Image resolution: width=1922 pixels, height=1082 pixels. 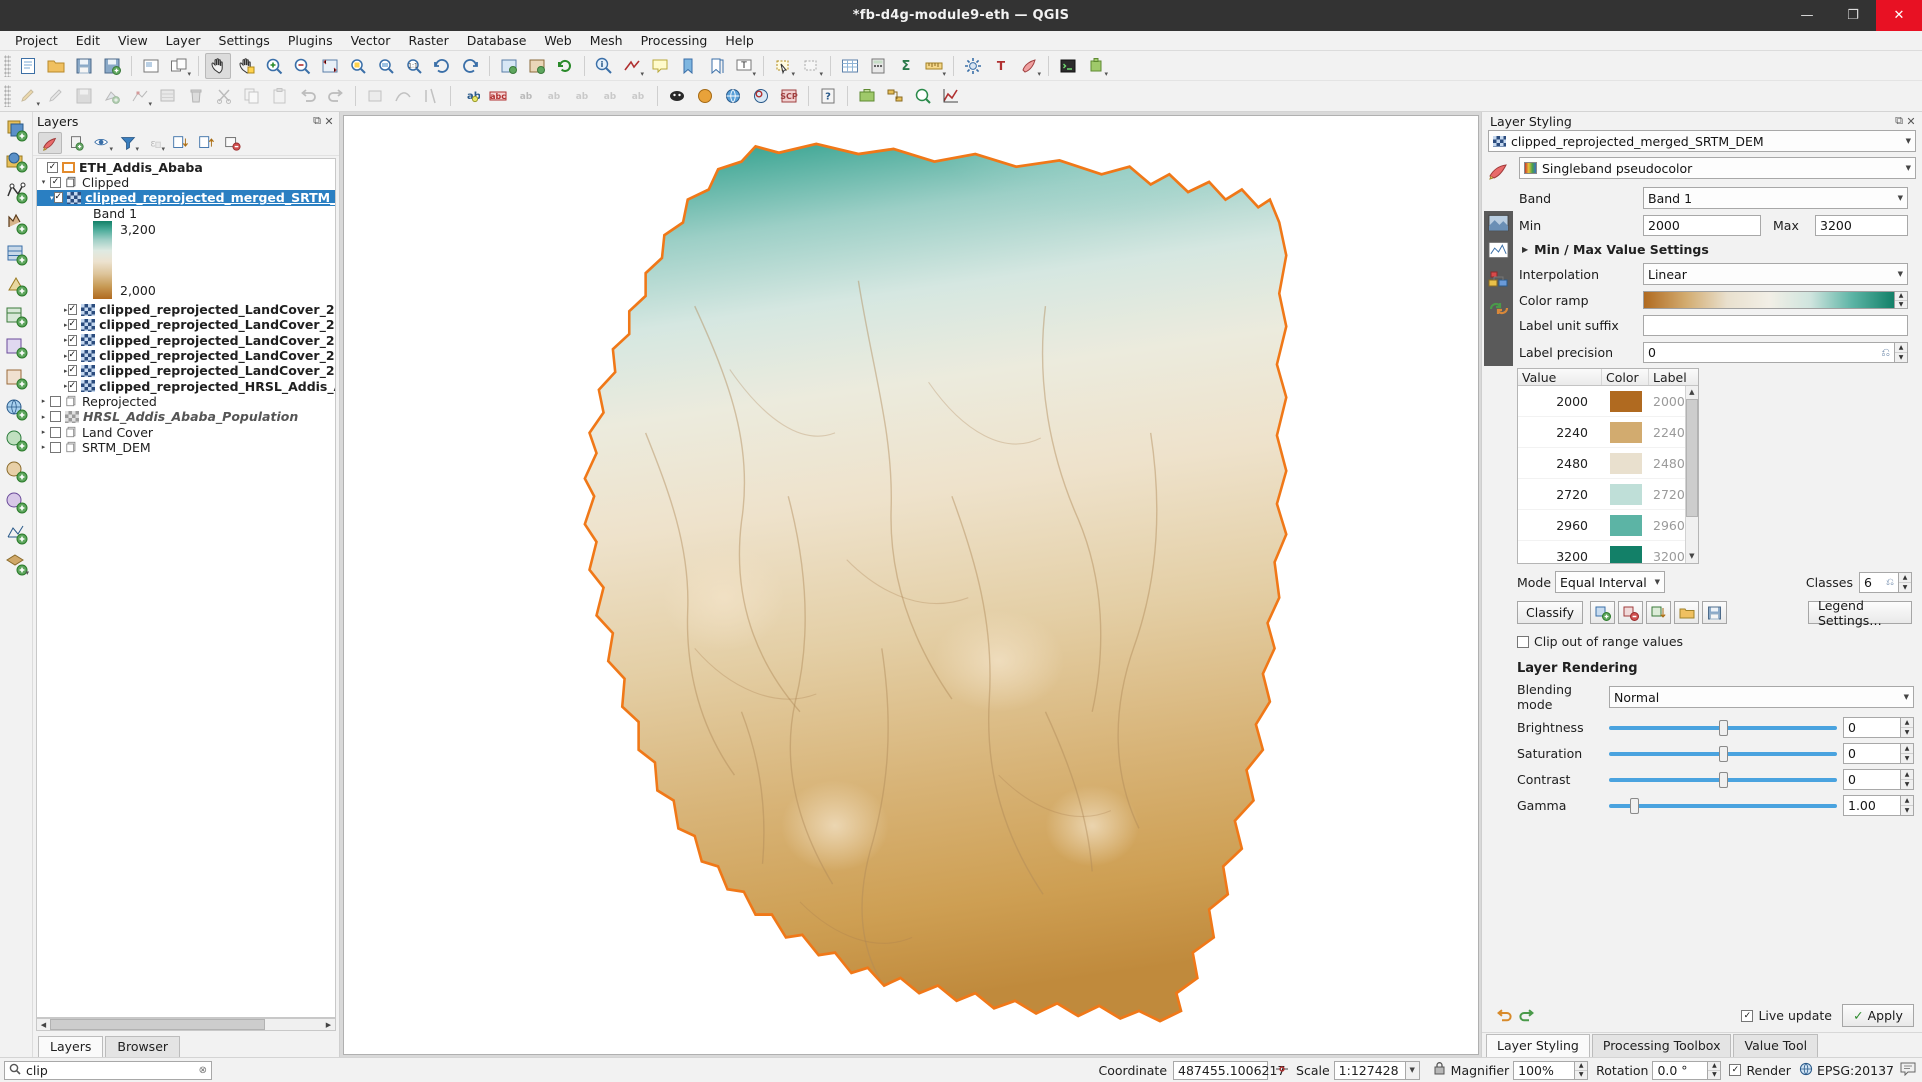 I want to click on rotate-label-icon: ab, so click(x=610, y=96).